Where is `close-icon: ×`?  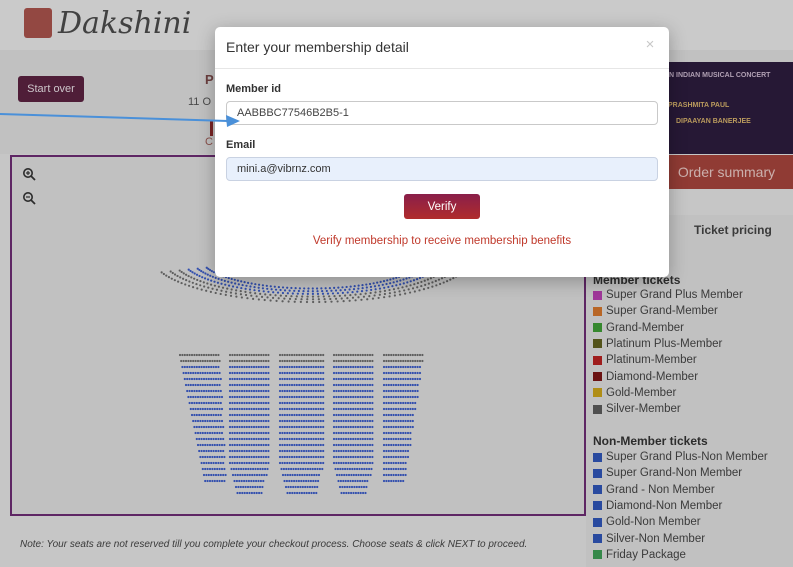 close-icon: × is located at coordinates (650, 45).